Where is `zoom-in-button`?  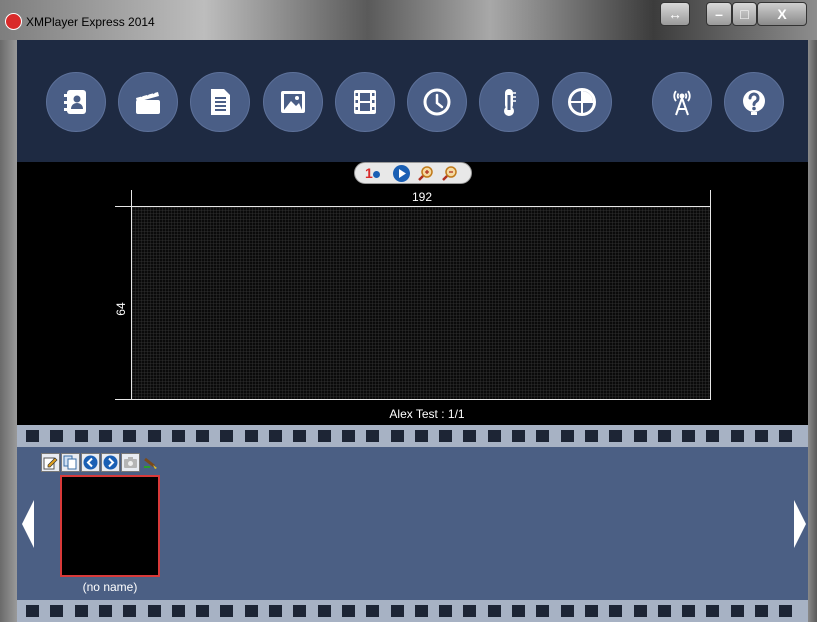 zoom-in-button is located at coordinates (425, 173).